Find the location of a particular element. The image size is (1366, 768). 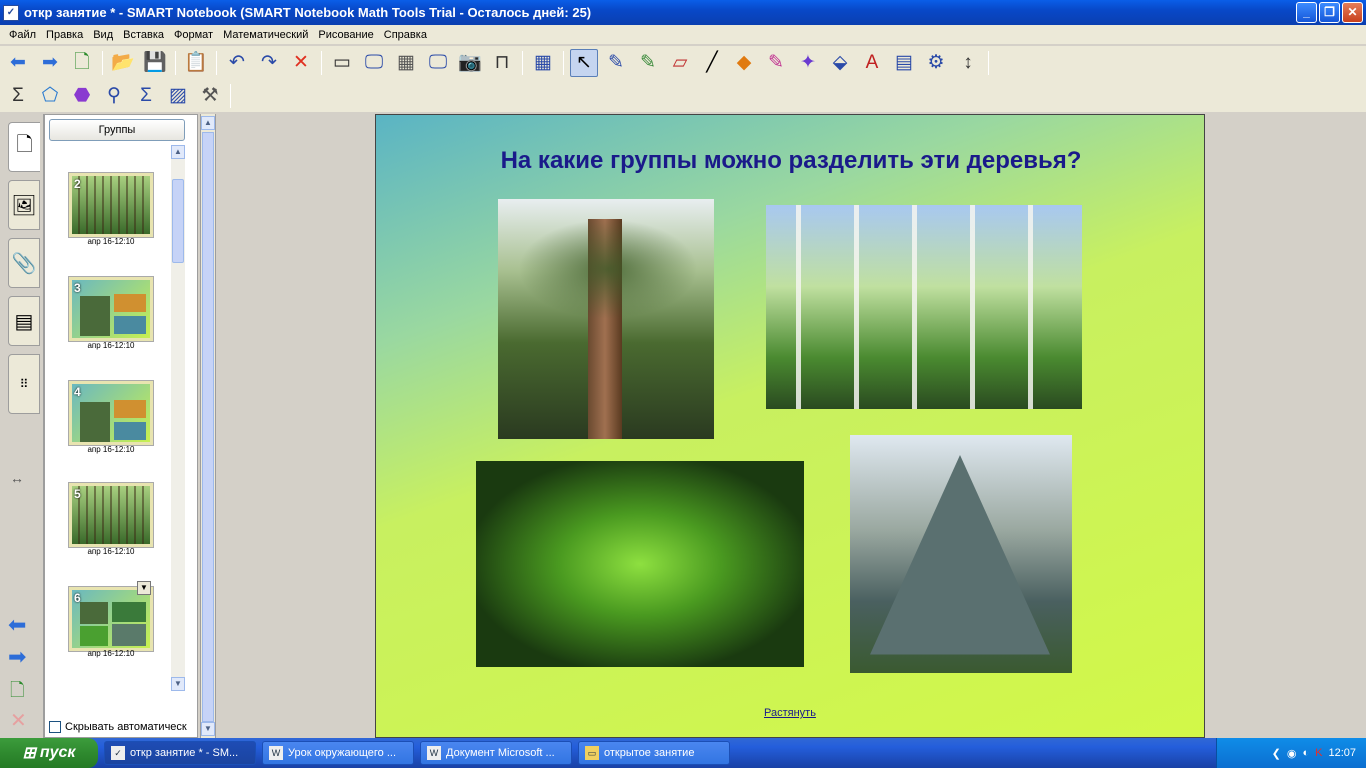

math-tools-icon: ⚙ is located at coordinates (936, 63).